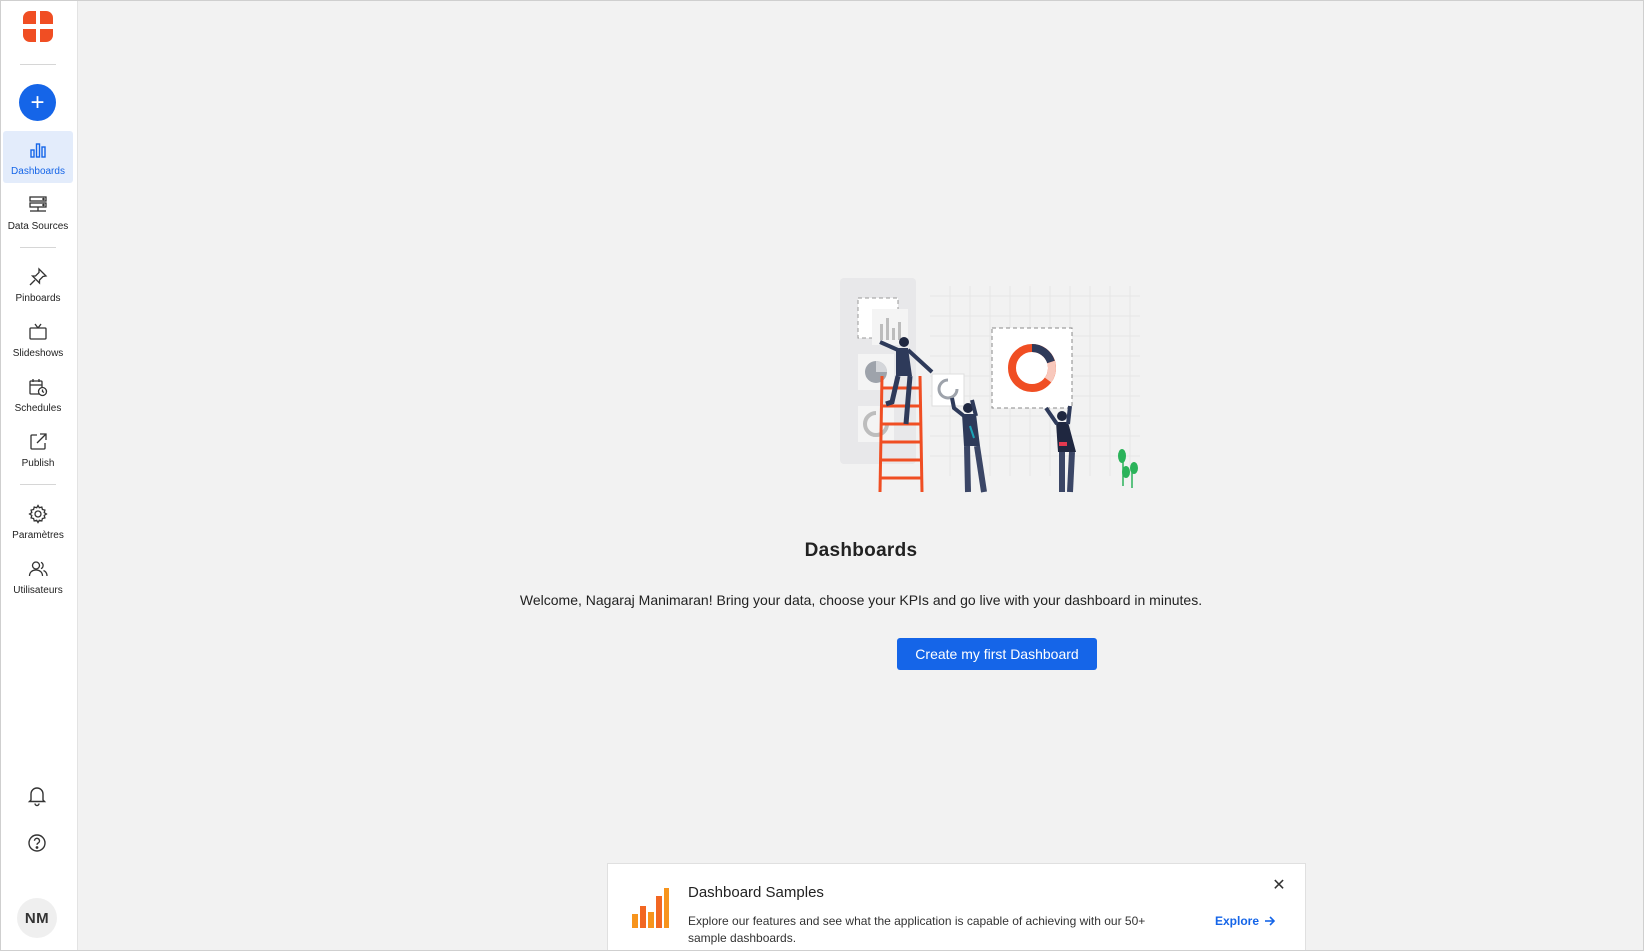 The width and height of the screenshot is (1644, 951). I want to click on tv-icon, so click(38, 331).